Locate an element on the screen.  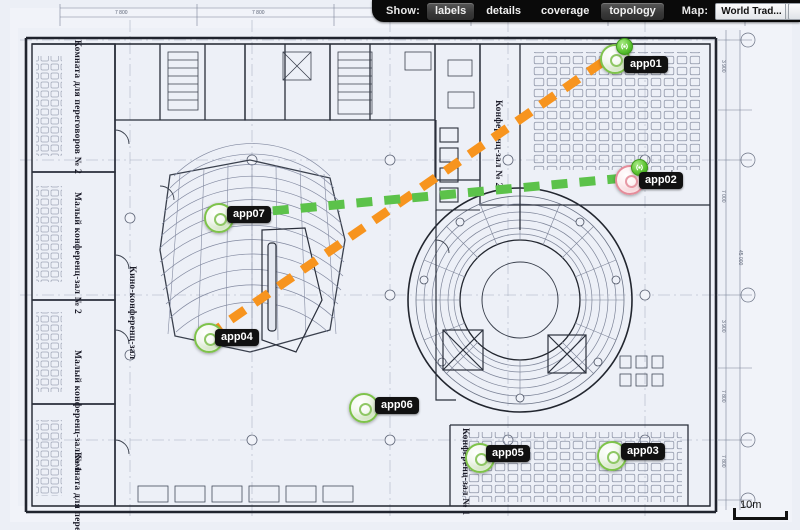
node-label-app02: app02 is located at coordinates (661, 180).